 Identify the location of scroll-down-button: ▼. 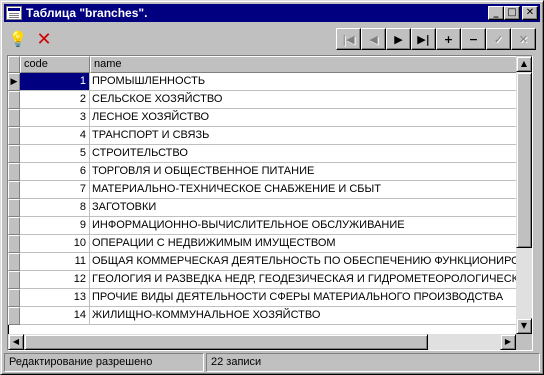
(524, 326).